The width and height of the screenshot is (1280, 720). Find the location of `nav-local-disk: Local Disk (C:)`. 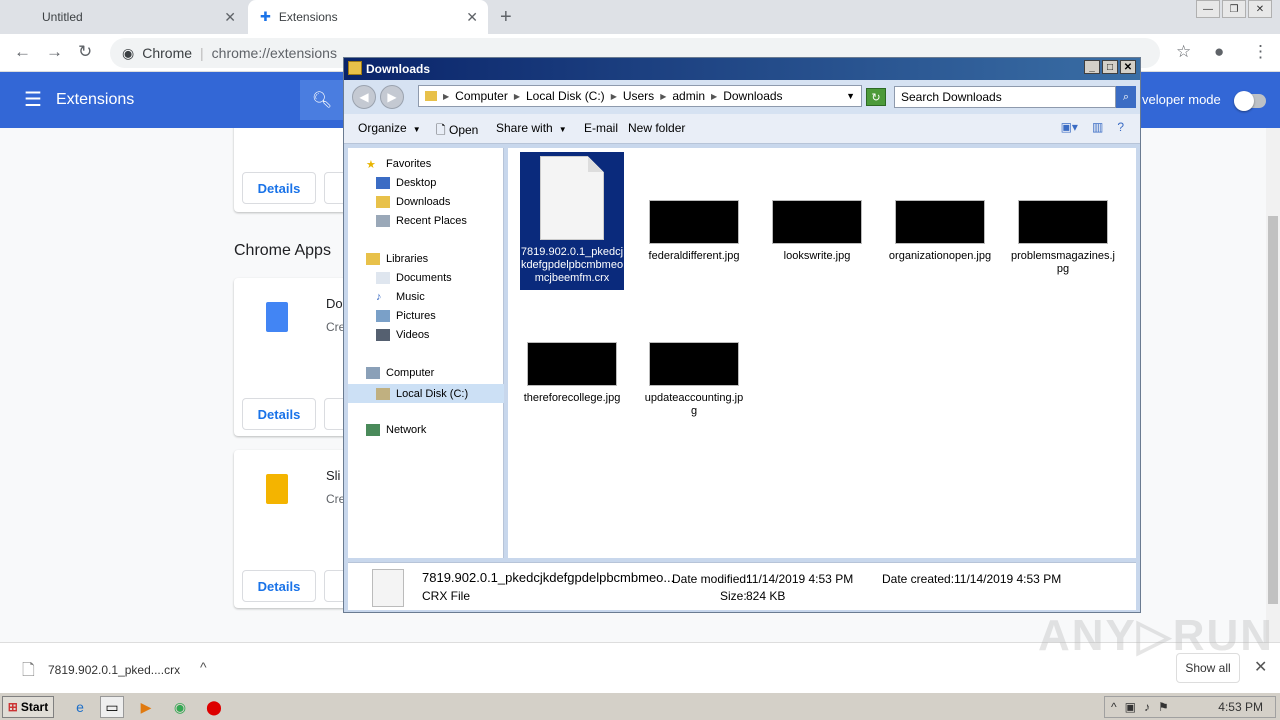

nav-local-disk: Local Disk (C:) is located at coordinates (426, 393).